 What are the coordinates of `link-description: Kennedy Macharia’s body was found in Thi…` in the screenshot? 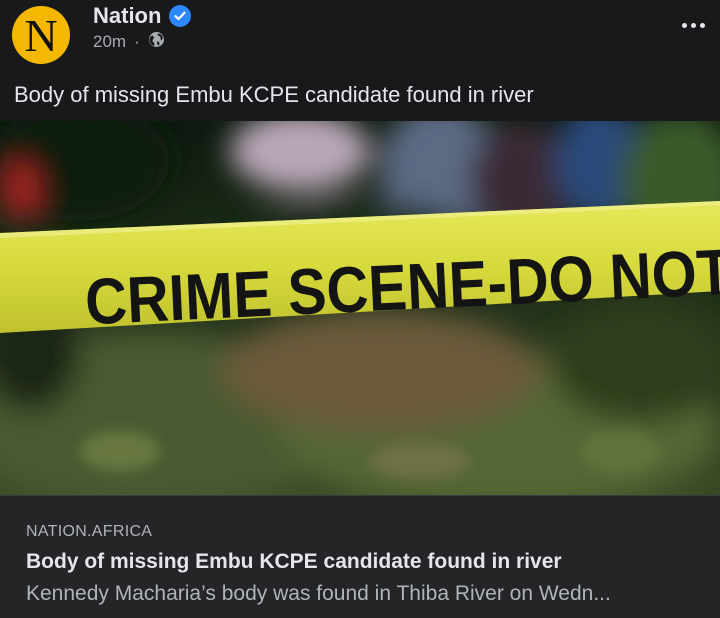 It's located at (318, 593).